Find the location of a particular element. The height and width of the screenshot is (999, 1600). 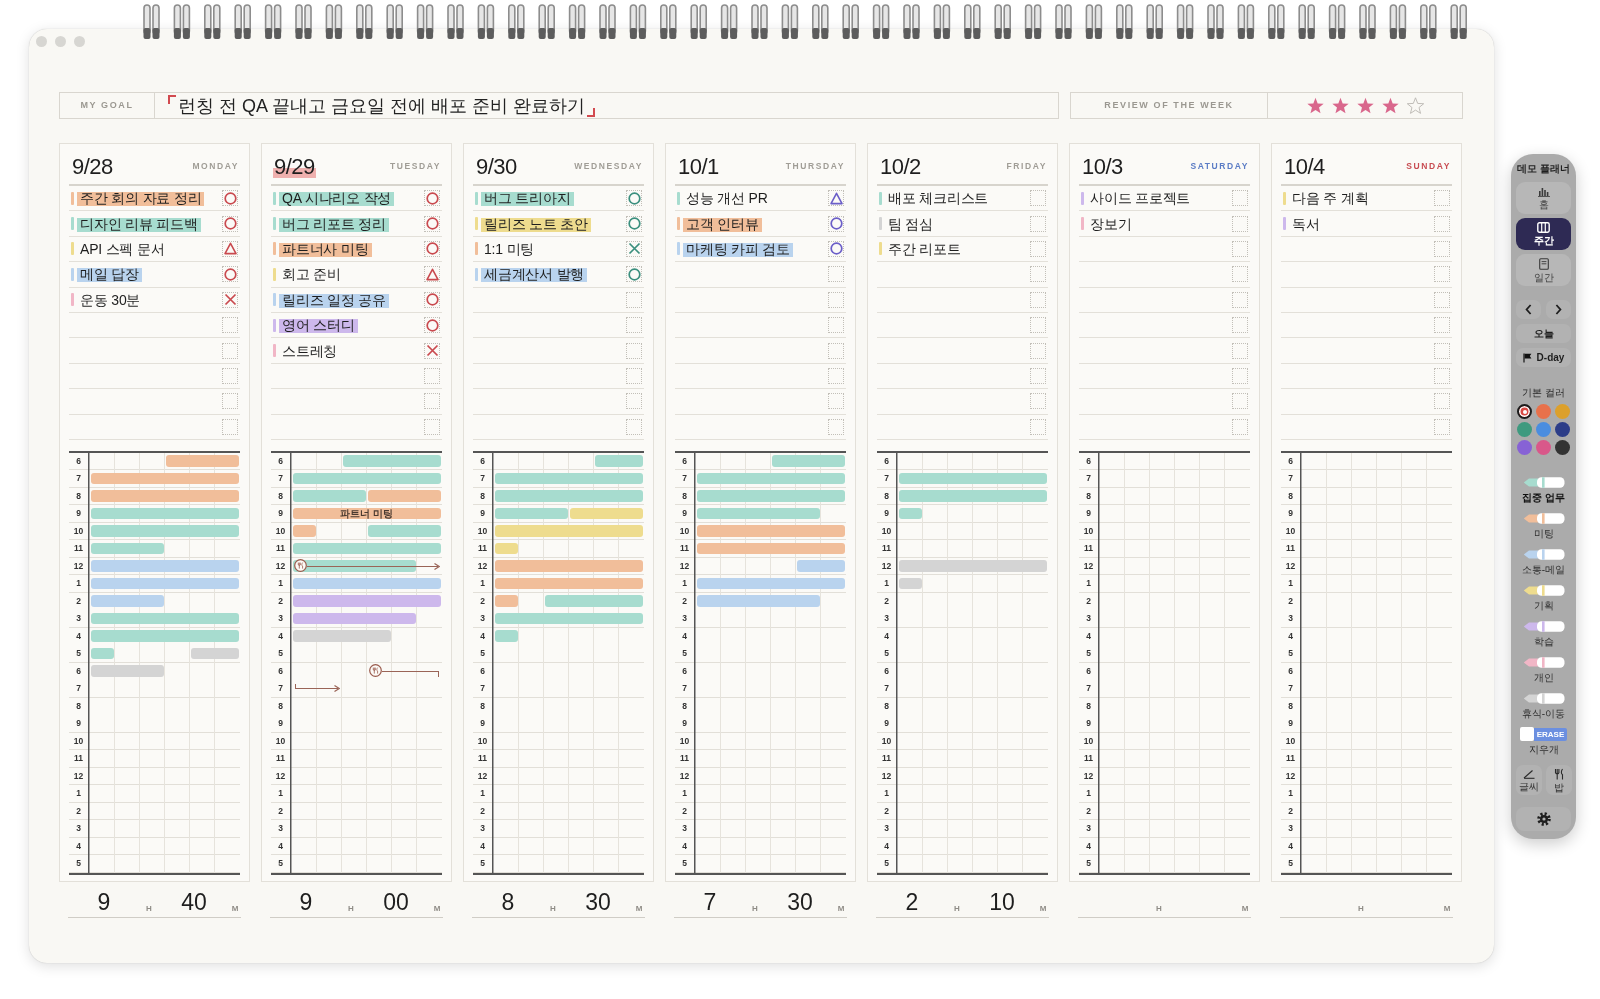

hour-label: 1 is located at coordinates (684, 794).